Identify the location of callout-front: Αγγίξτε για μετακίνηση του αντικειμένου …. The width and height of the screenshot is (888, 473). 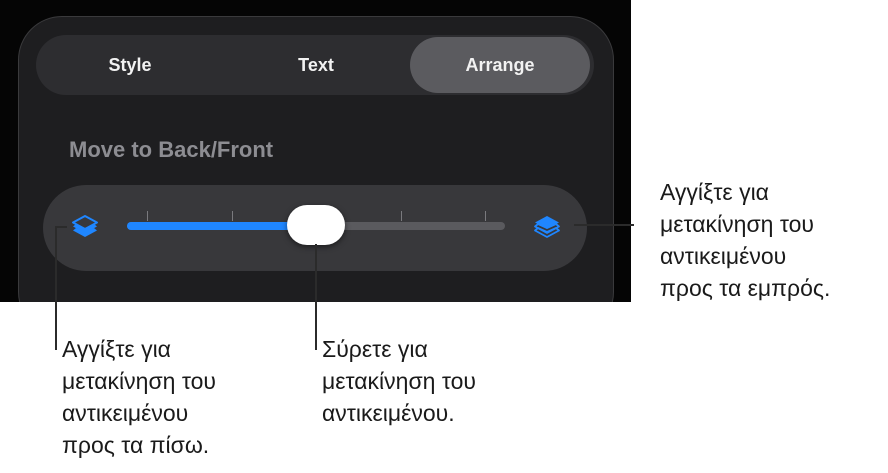
(745, 240).